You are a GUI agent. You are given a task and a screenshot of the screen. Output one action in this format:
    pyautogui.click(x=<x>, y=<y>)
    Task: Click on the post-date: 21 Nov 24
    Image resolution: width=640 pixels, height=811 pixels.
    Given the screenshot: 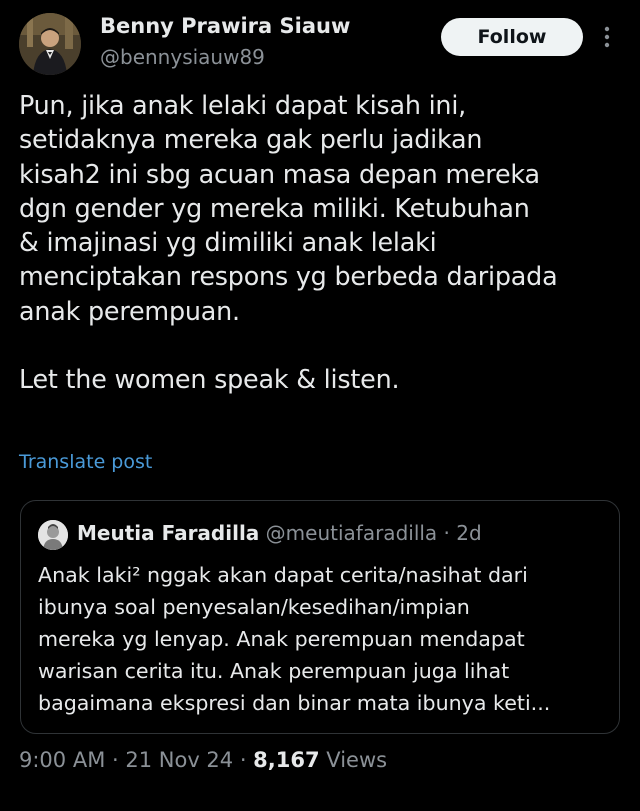 What is the action you would take?
    pyautogui.click(x=179, y=760)
    